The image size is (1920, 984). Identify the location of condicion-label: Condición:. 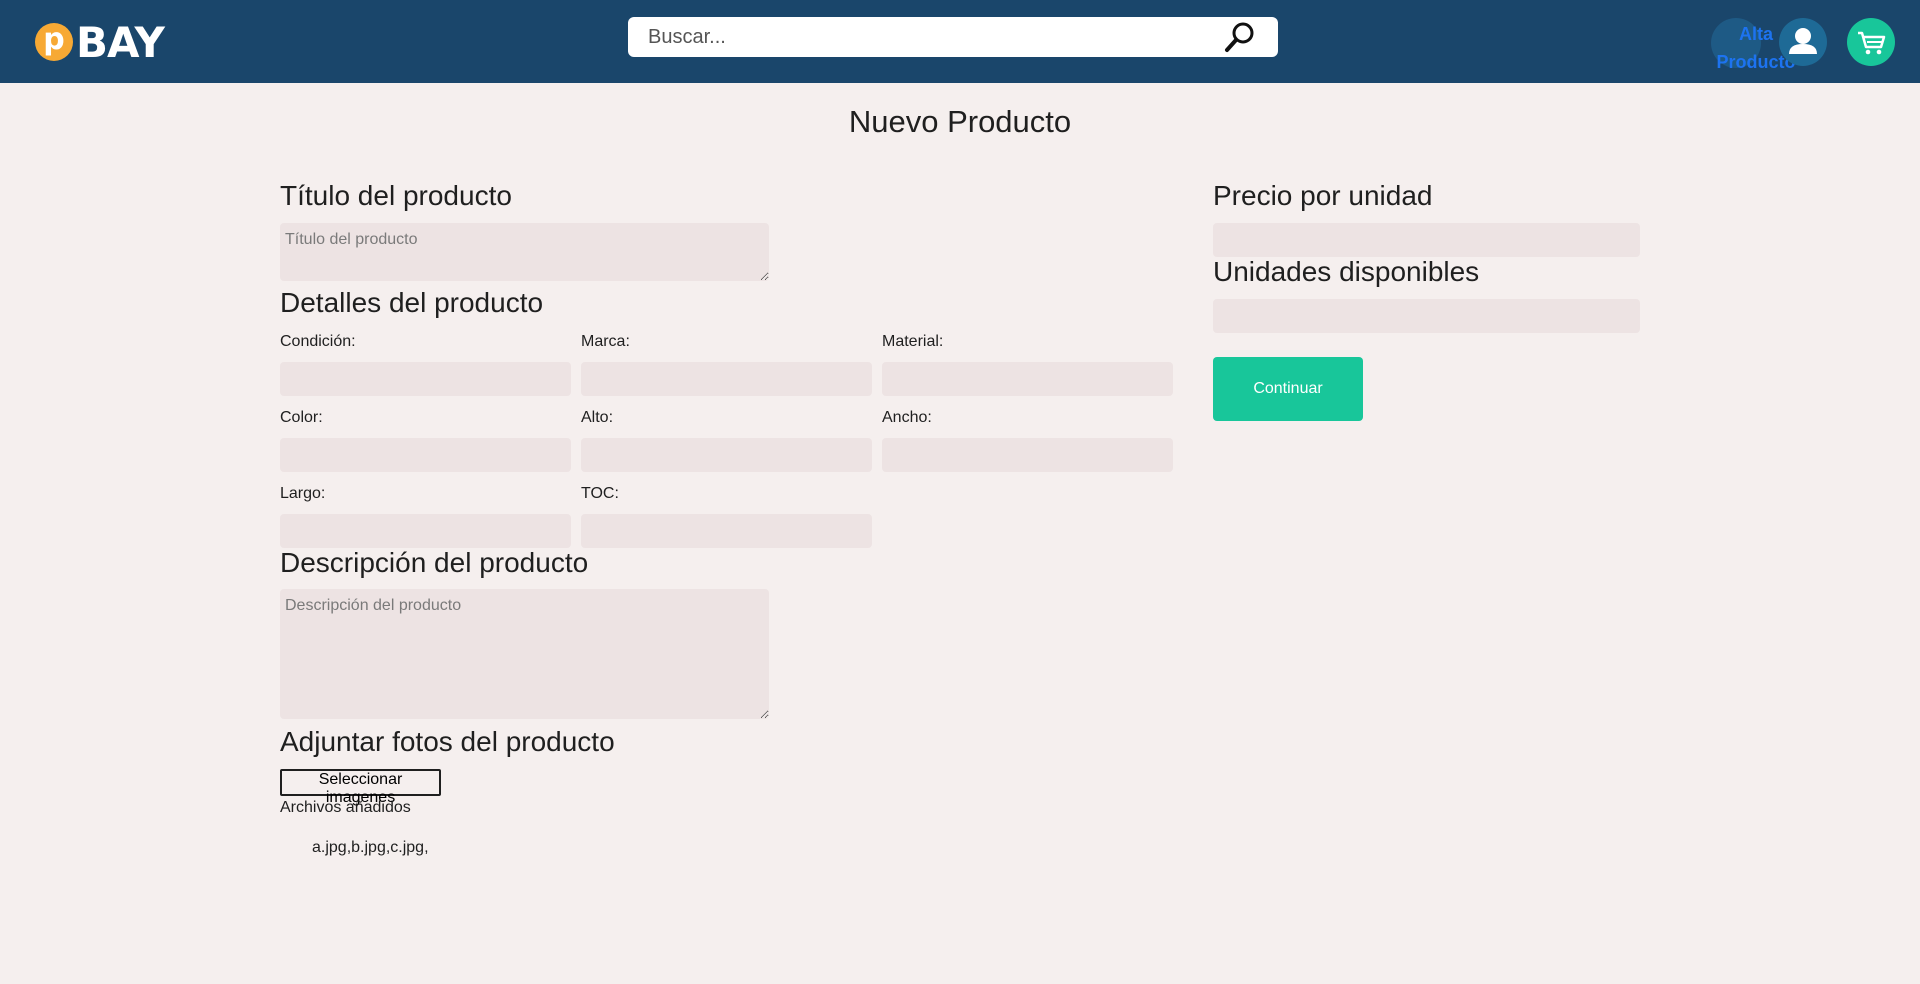
(318, 341).